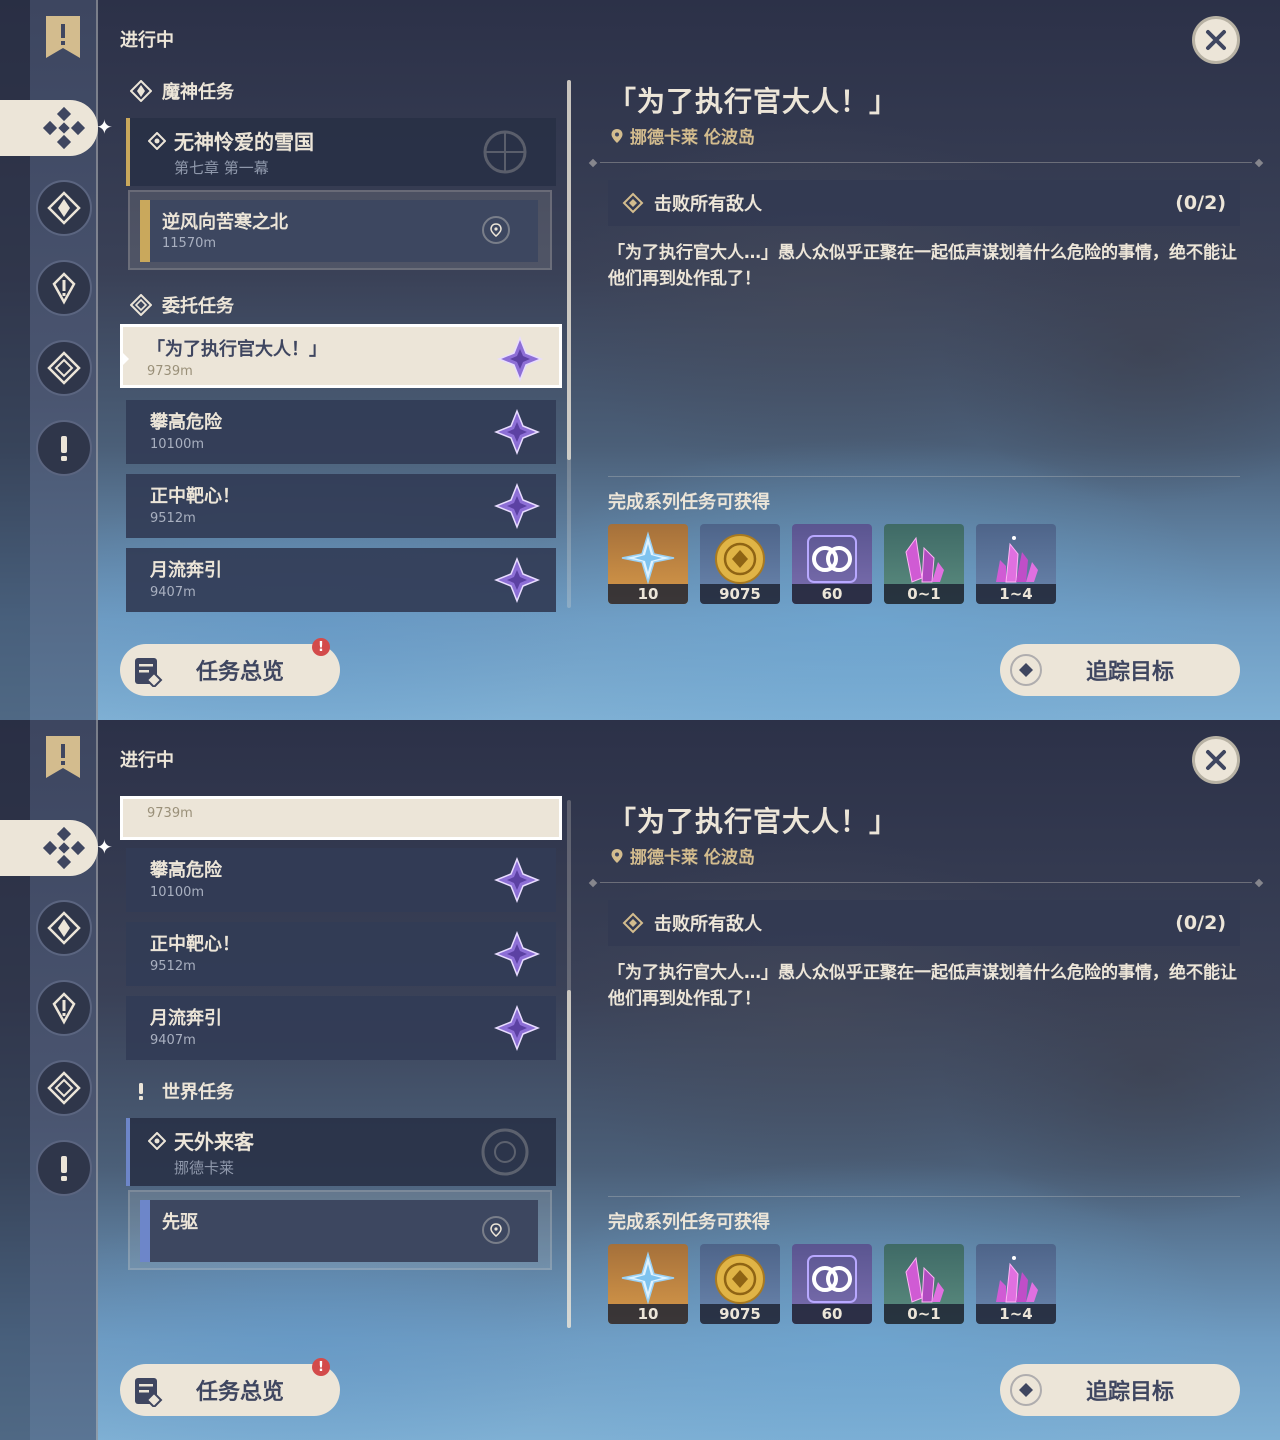 The height and width of the screenshot is (1440, 1280). What do you see at coordinates (149, 1392) in the screenshot?
I see `quest-book-icon` at bounding box center [149, 1392].